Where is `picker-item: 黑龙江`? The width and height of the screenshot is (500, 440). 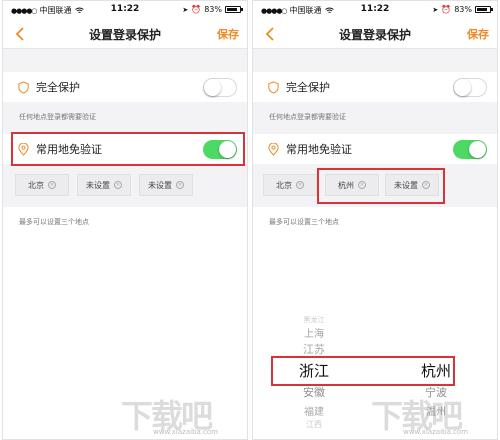 picker-item: 黑龙江 is located at coordinates (314, 320).